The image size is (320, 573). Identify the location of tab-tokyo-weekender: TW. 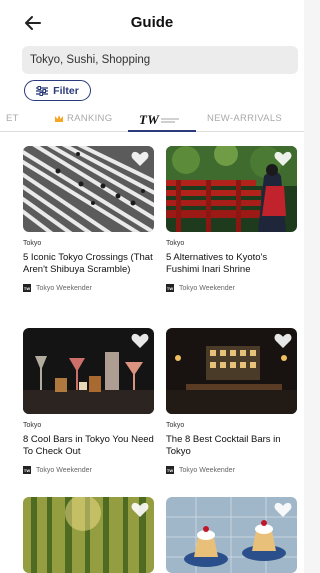
(160, 120).